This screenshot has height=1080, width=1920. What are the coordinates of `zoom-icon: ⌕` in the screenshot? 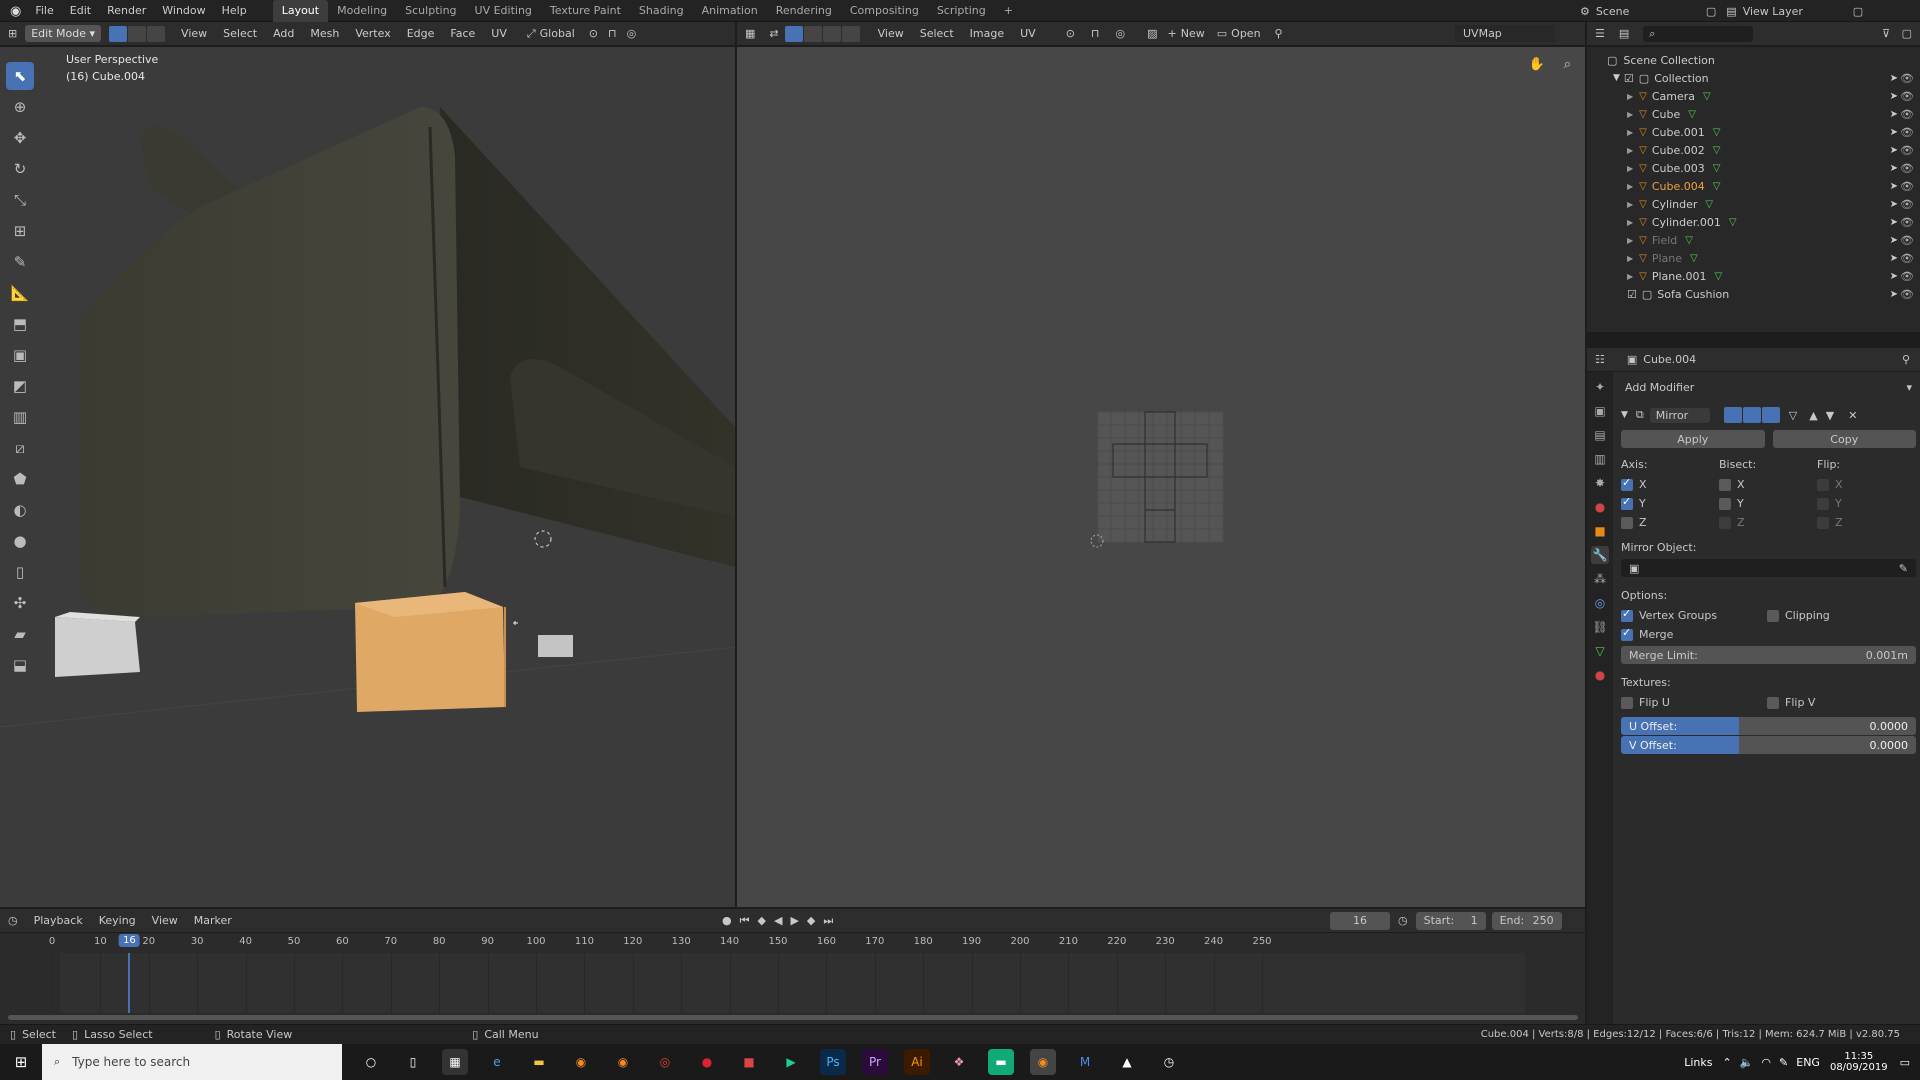 It's located at (1567, 64).